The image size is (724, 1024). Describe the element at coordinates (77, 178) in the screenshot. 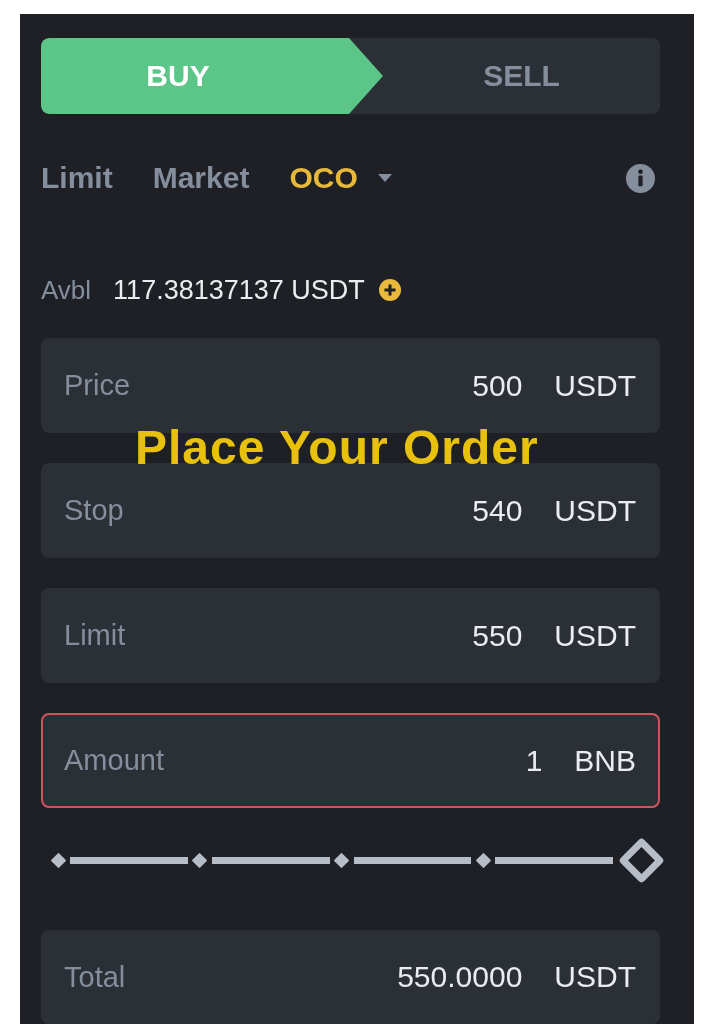

I see `order-type-tab: Limit` at that location.